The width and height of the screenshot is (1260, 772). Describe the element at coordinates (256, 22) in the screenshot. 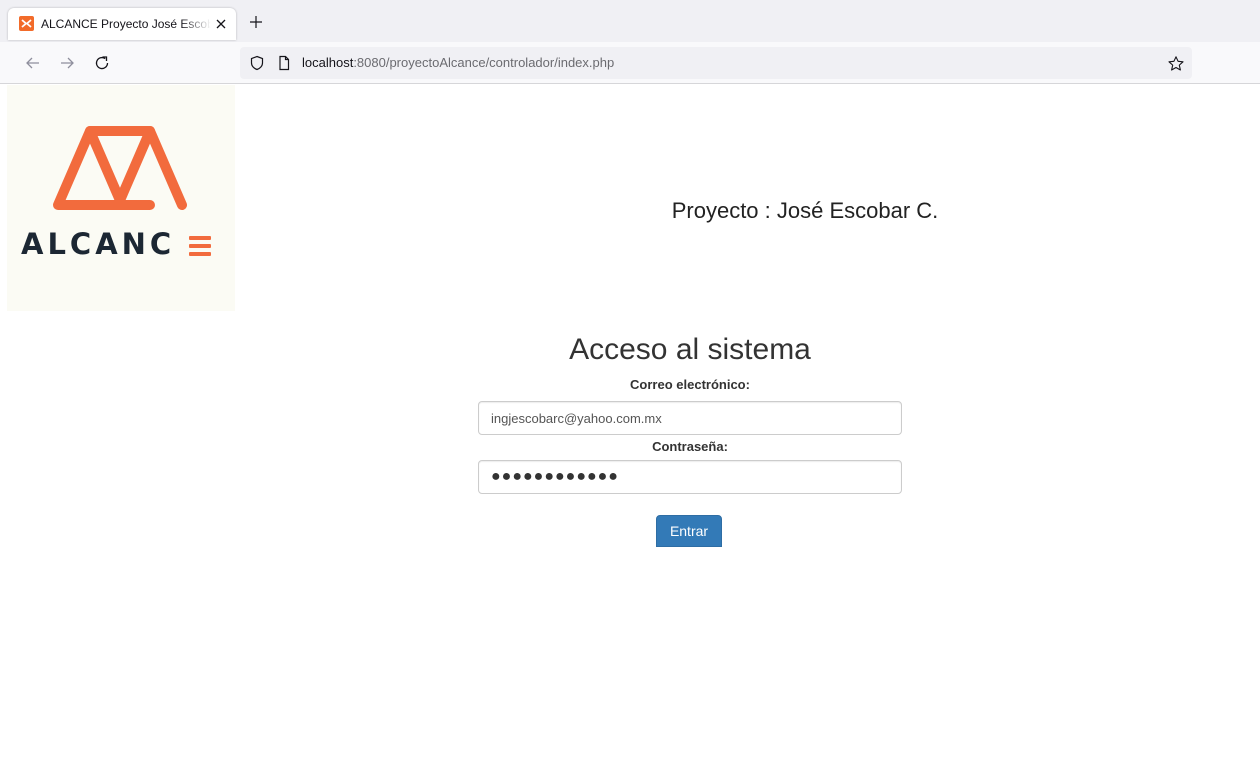

I see `plus-icon` at that location.